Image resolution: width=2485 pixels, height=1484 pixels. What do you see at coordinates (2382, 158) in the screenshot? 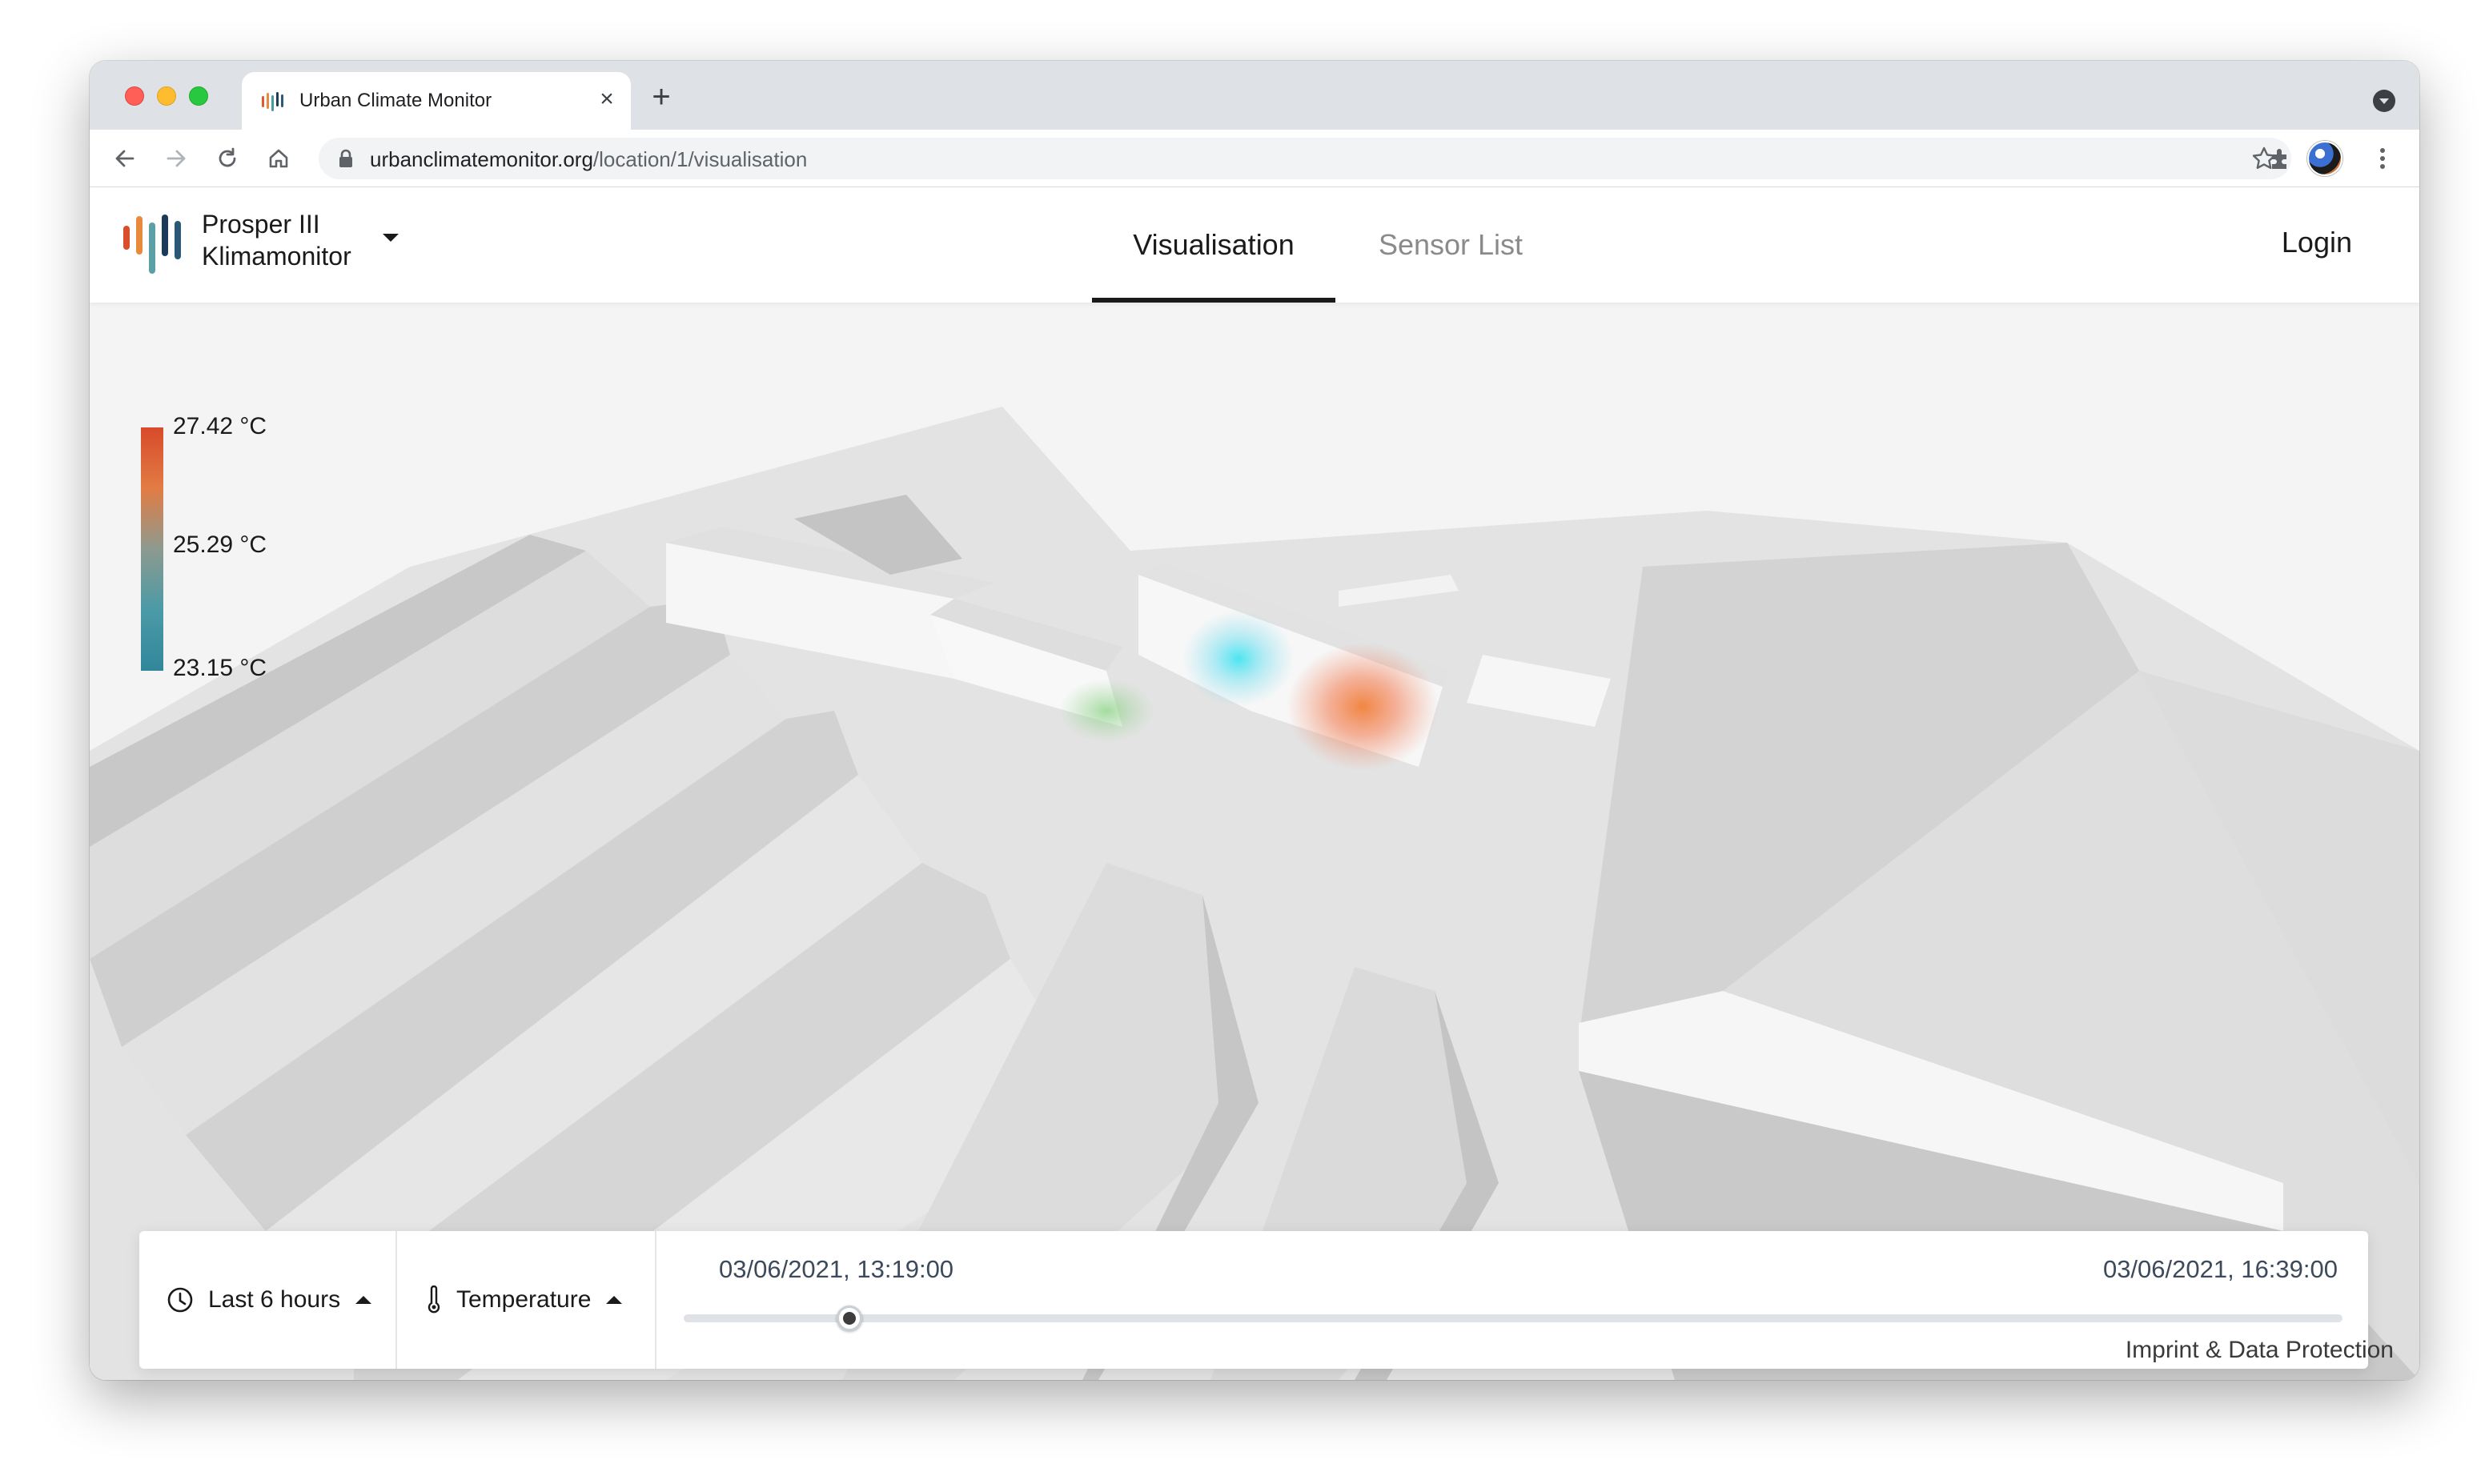
I see `menu-icon` at bounding box center [2382, 158].